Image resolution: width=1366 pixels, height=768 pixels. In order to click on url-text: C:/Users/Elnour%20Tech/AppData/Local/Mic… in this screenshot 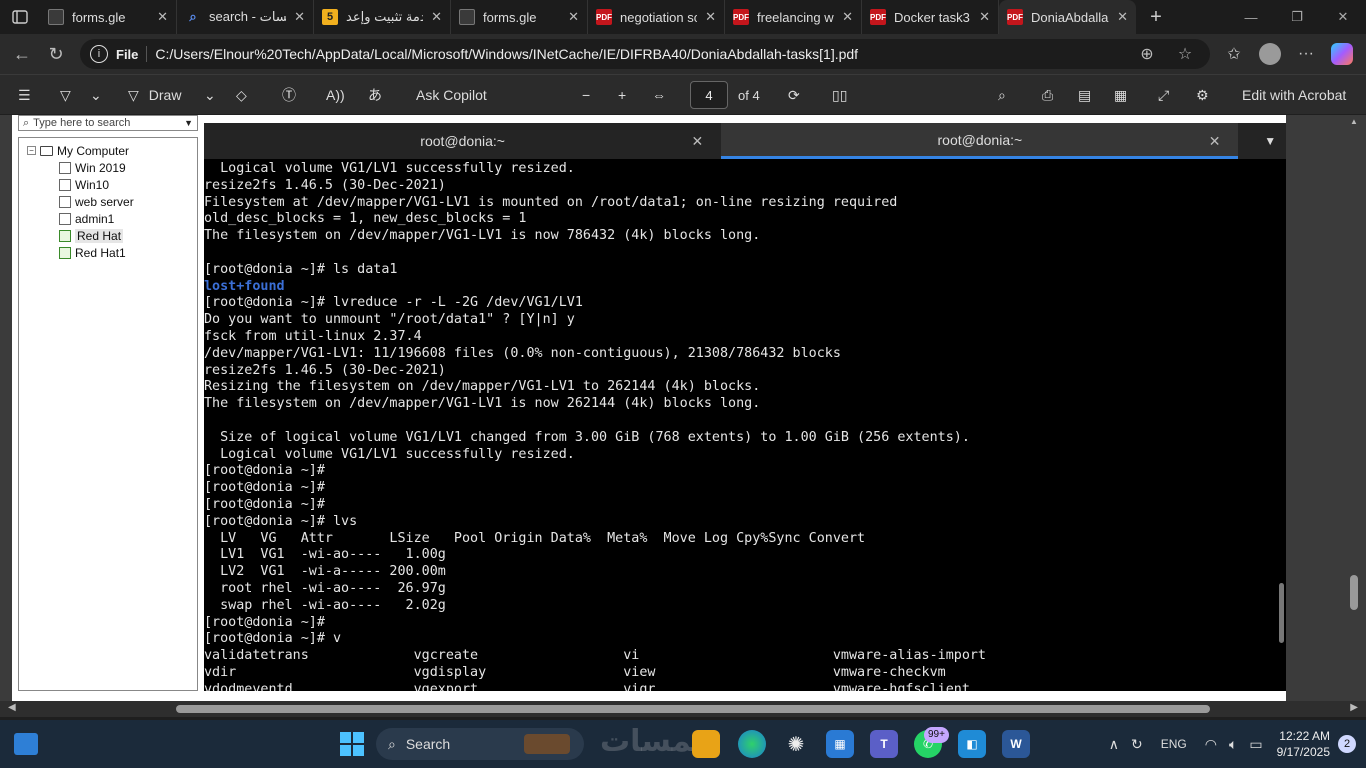, I will do `click(639, 54)`.